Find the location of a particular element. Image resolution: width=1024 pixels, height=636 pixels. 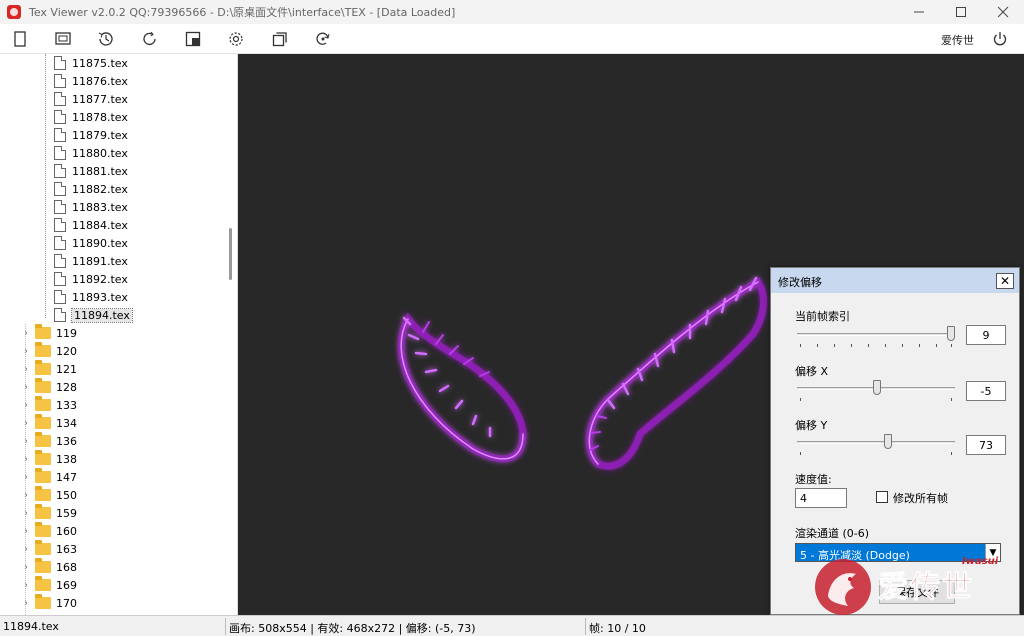

power-icon is located at coordinates (1000, 39).